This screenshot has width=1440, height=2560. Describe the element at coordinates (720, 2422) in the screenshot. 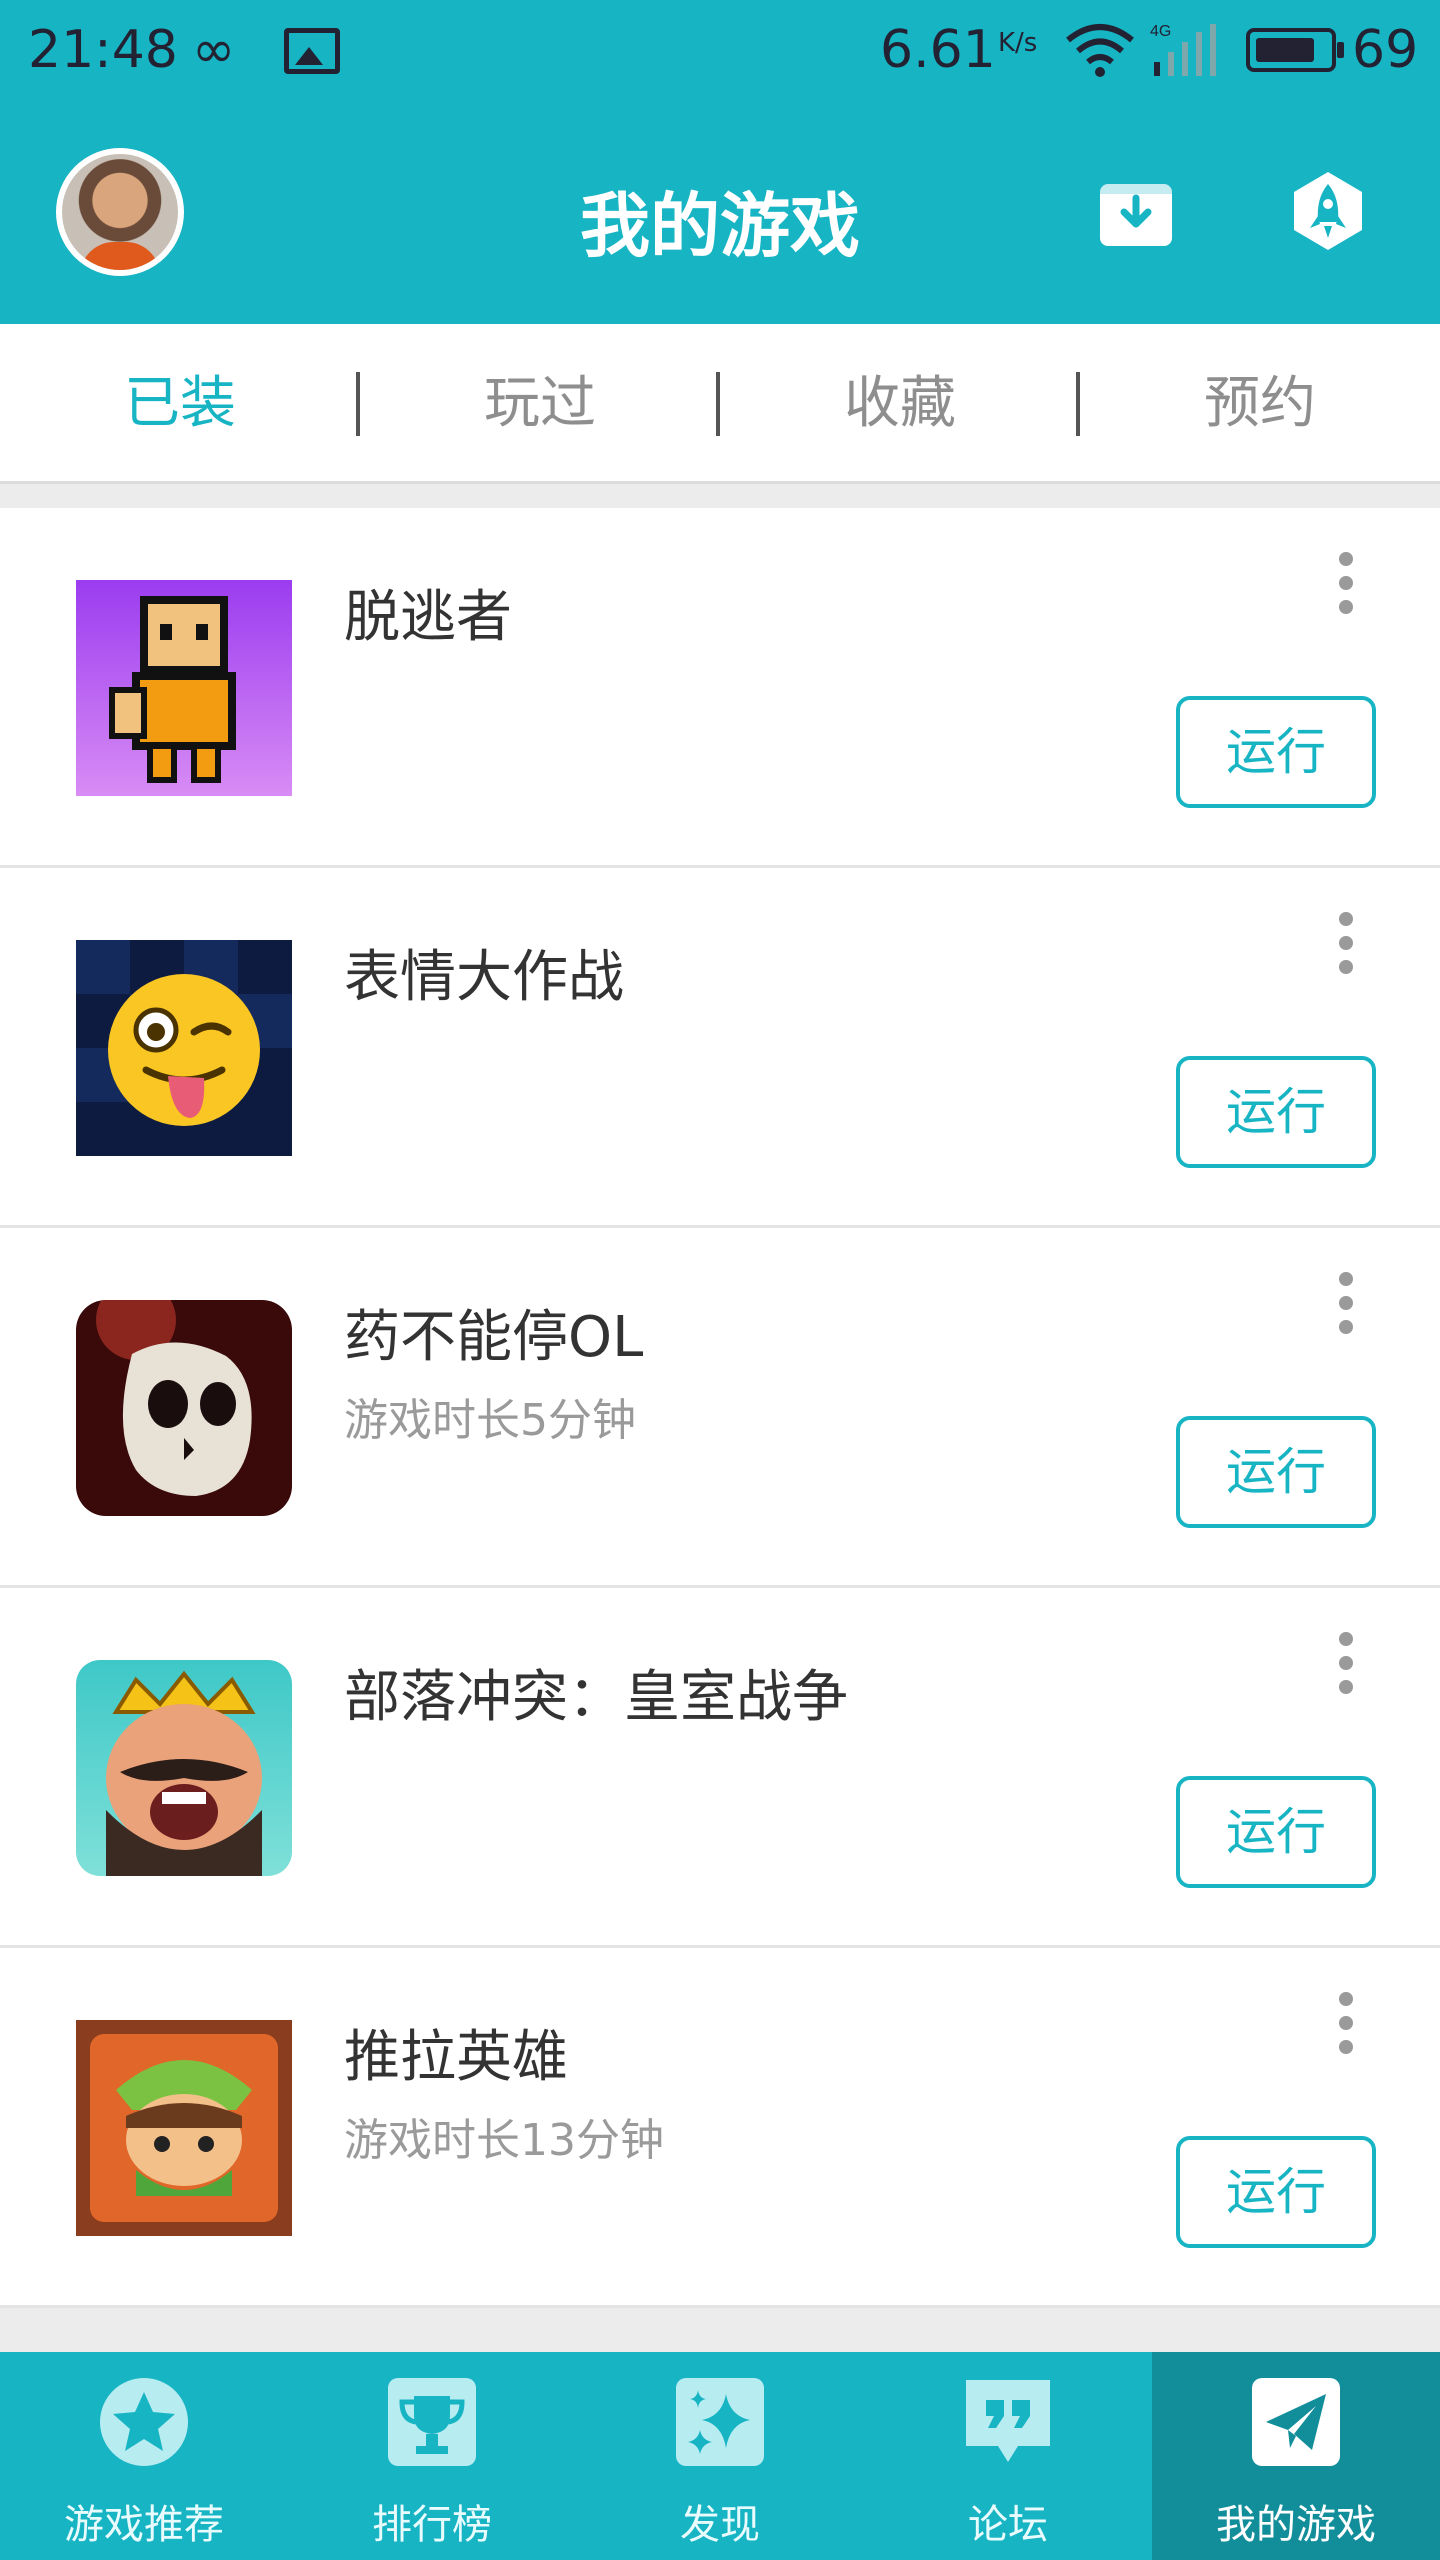

I see `sparkle-icon` at that location.